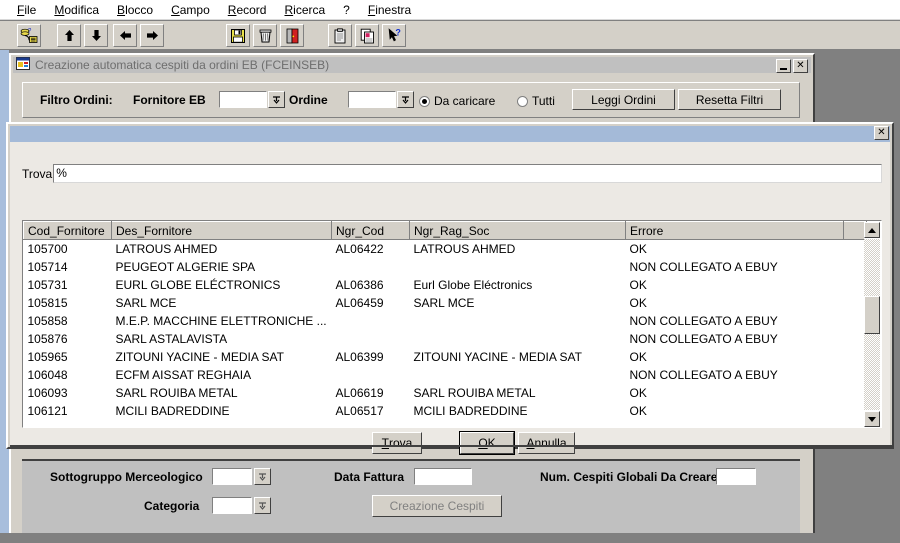 This screenshot has width=900, height=543. Describe the element at coordinates (26, 10) in the screenshot. I see `menu-item-file: File` at that location.